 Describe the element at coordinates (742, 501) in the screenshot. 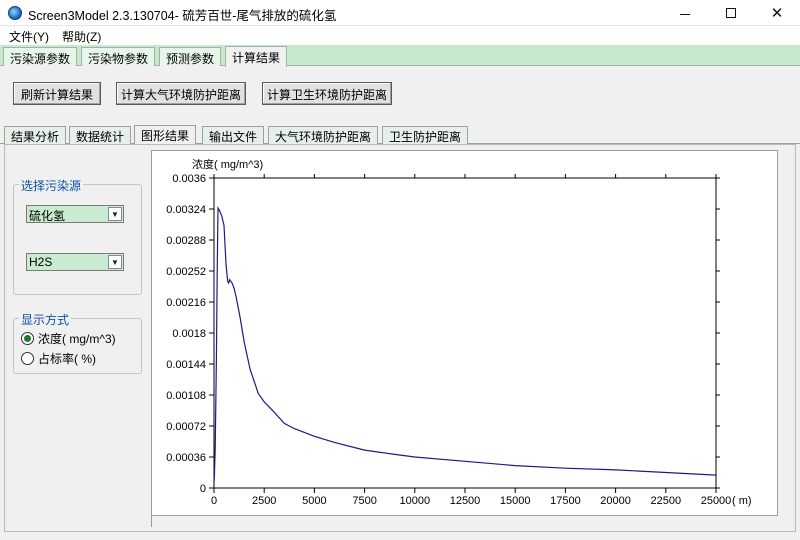

I see `x-axis-unit: ( m)` at that location.